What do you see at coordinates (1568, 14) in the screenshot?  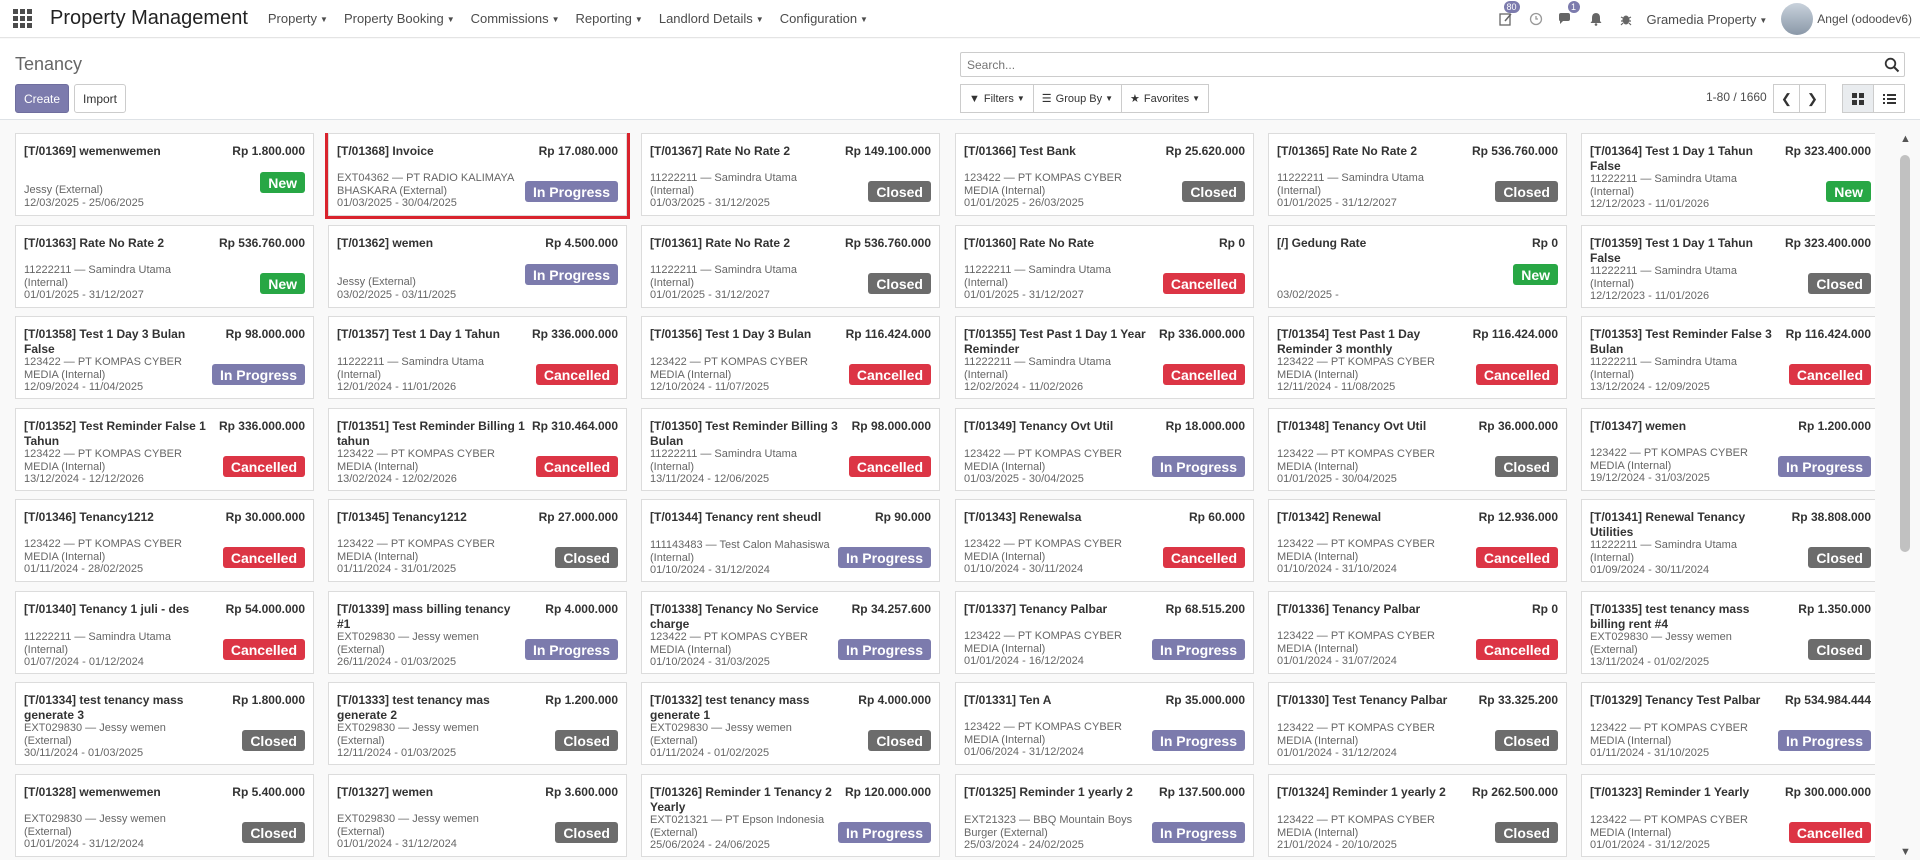 I see `messages-icon: 1` at bounding box center [1568, 14].